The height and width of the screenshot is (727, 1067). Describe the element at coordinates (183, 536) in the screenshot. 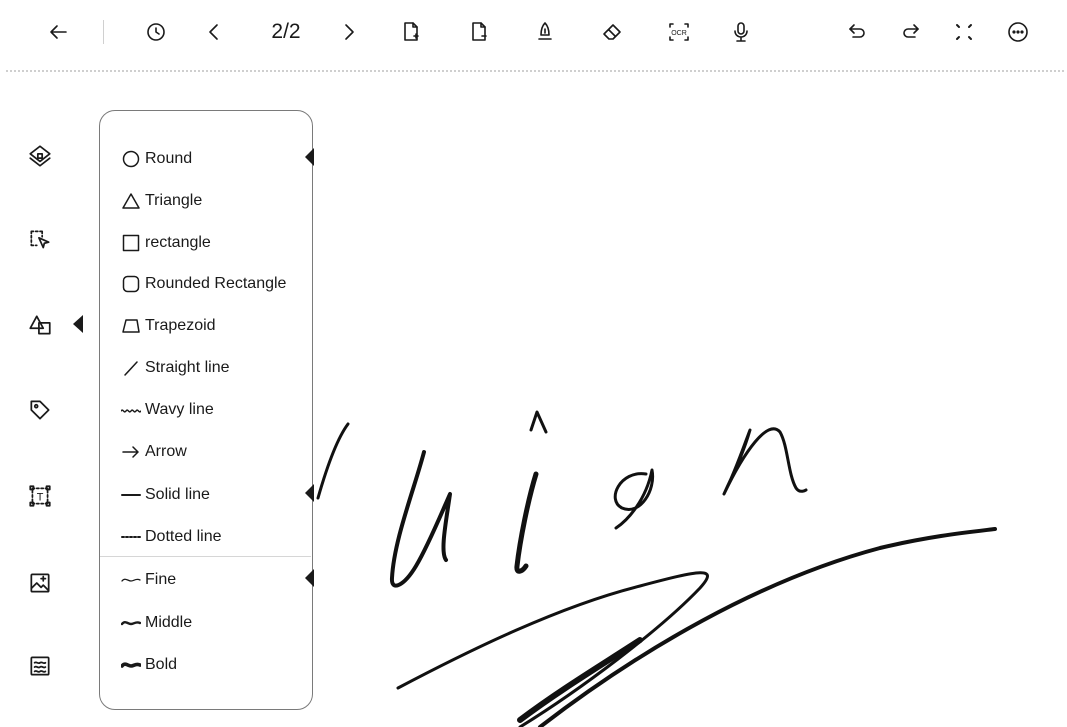

I see `line-style-label: Dotted line` at that location.